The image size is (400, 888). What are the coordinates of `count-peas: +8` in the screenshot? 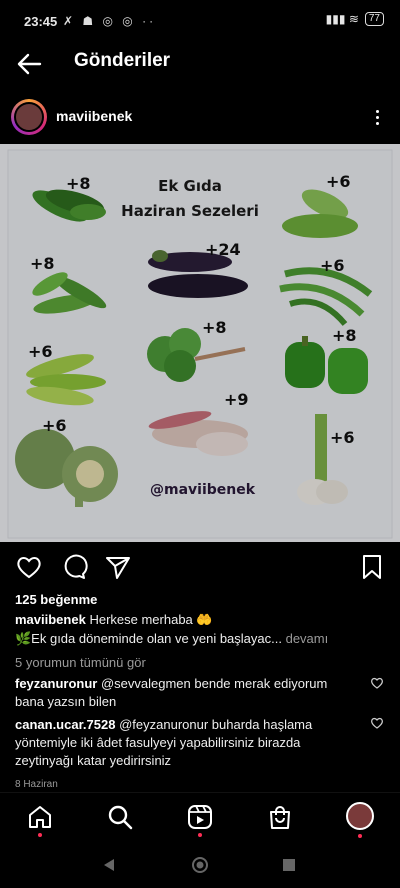 It's located at (42, 263).